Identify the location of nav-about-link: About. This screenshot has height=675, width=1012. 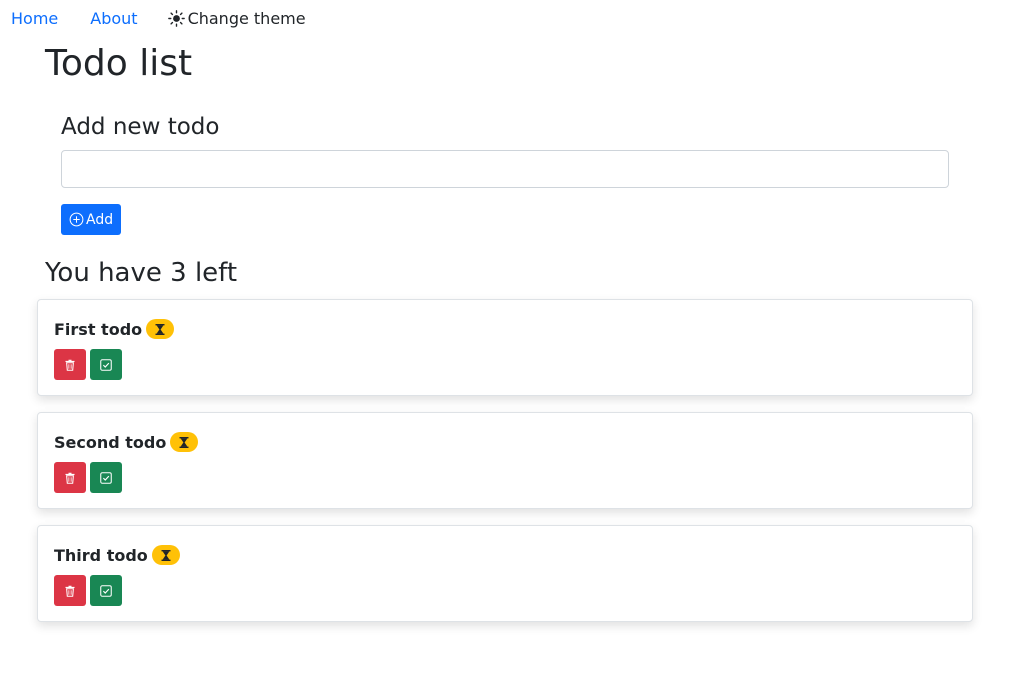
(113, 18).